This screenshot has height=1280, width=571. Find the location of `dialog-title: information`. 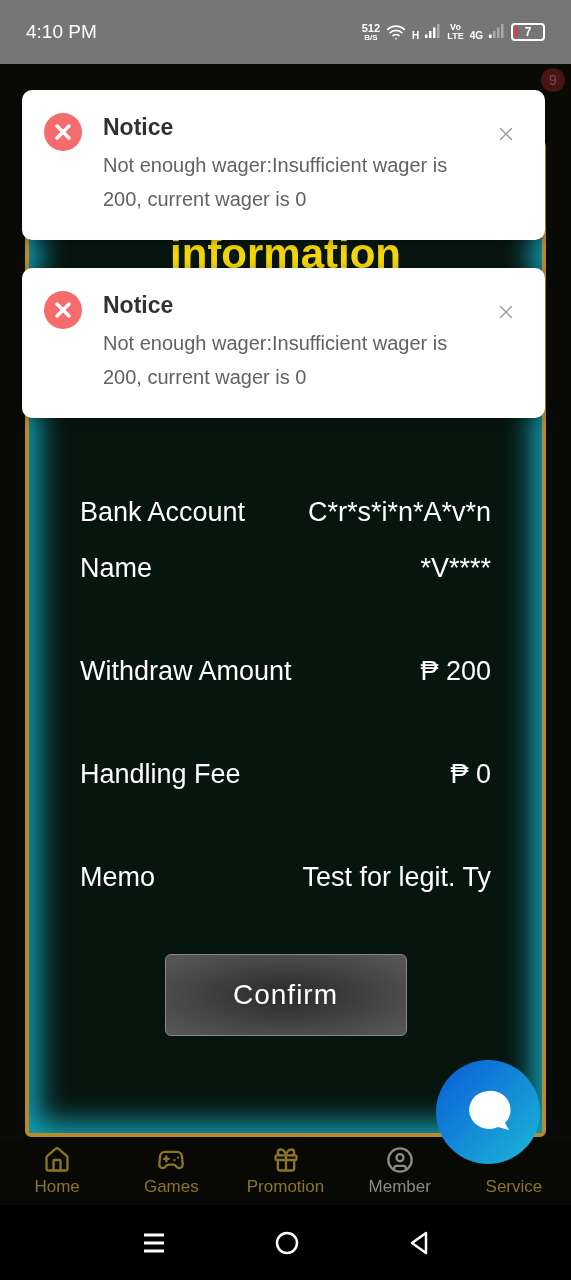

dialog-title: information is located at coordinates (285, 254).